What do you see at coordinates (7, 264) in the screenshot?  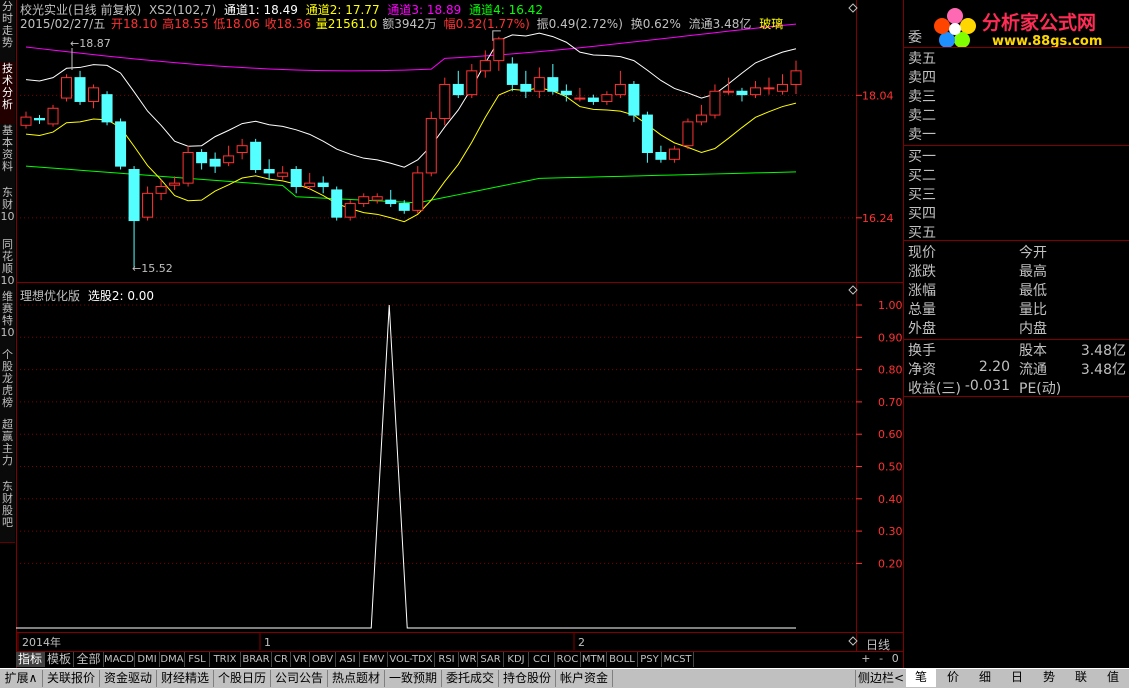 I see `left-tab-4: 同花顺10` at bounding box center [7, 264].